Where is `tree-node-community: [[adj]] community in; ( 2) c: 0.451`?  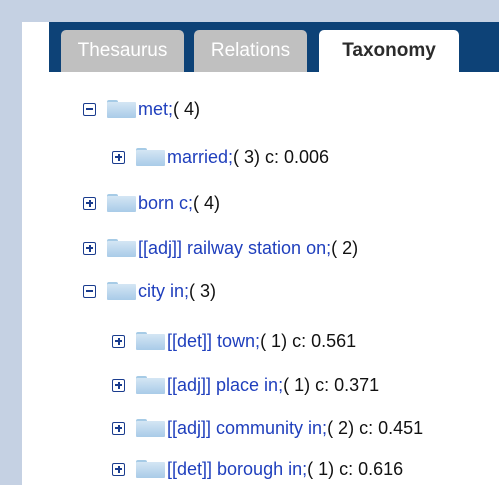 tree-node-community: [[adj]] community in; ( 2) c: 0.451 is located at coordinates (267, 428).